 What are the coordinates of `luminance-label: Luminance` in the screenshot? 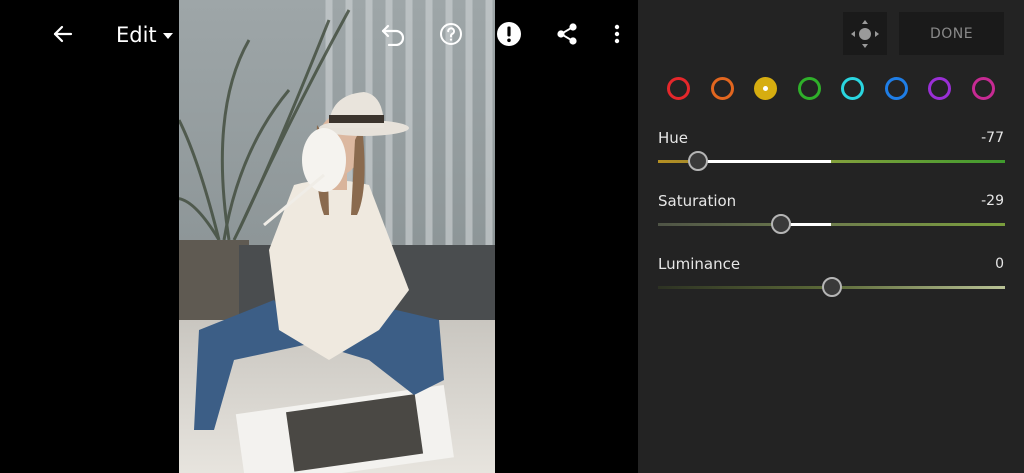 It's located at (699, 264).